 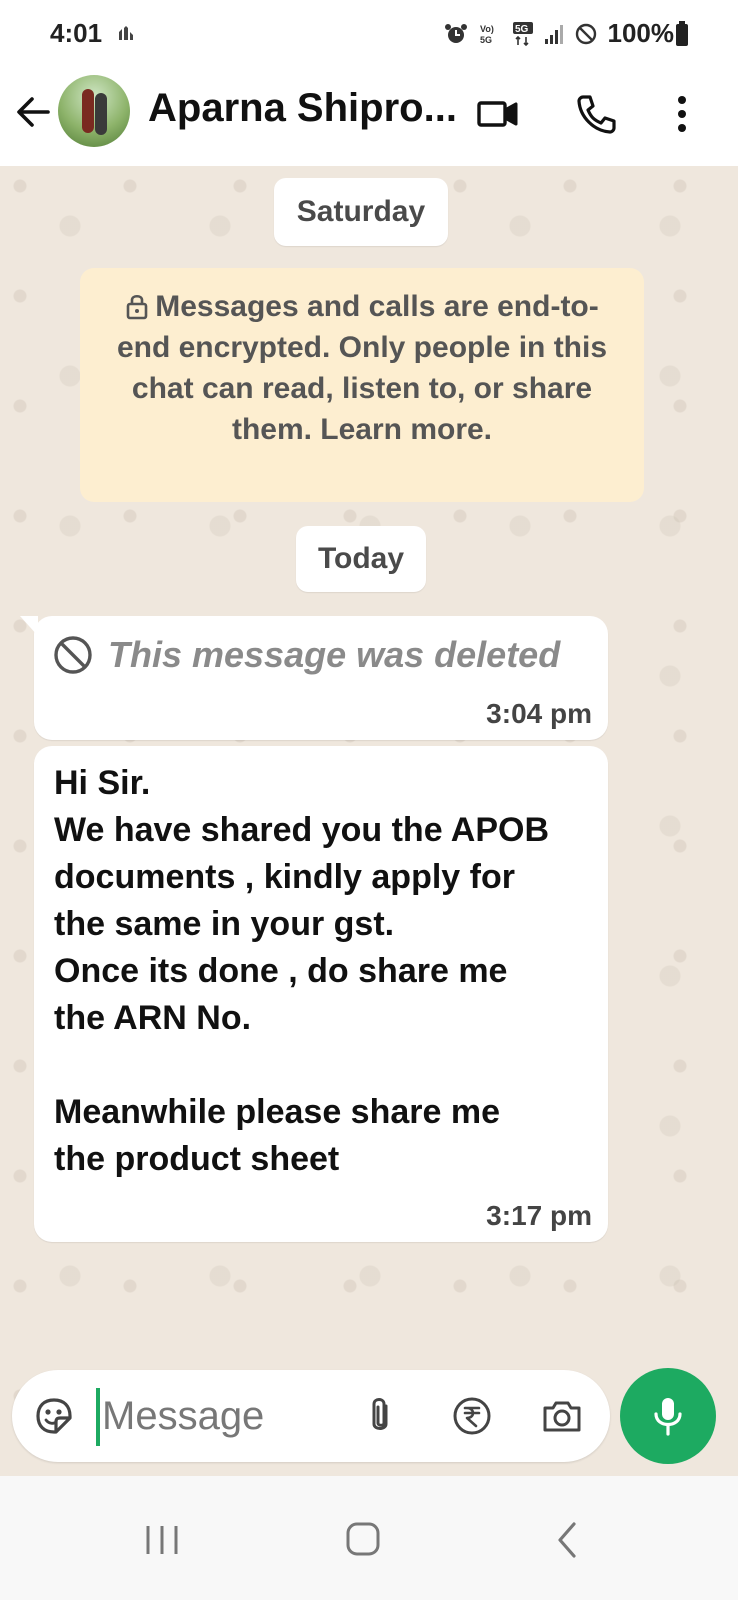 I want to click on battery-percentage: 100%, so click(x=641, y=33).